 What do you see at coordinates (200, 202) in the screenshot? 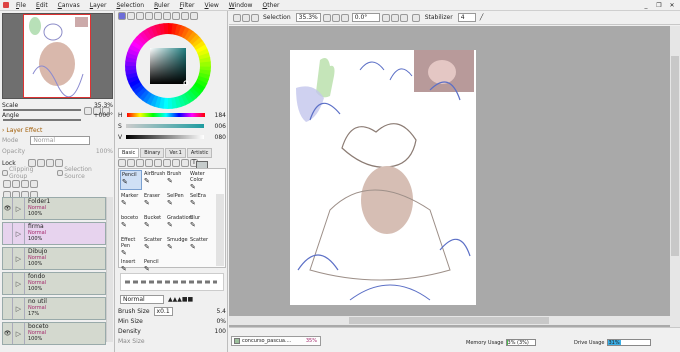
I see `brush-tool-selera: SelEra ✎` at bounding box center [200, 202].